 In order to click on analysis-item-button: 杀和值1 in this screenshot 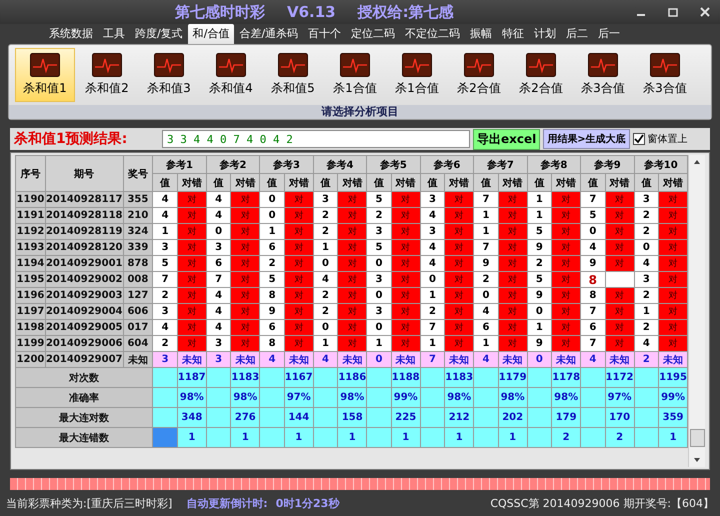, I will do `click(45, 75)`.